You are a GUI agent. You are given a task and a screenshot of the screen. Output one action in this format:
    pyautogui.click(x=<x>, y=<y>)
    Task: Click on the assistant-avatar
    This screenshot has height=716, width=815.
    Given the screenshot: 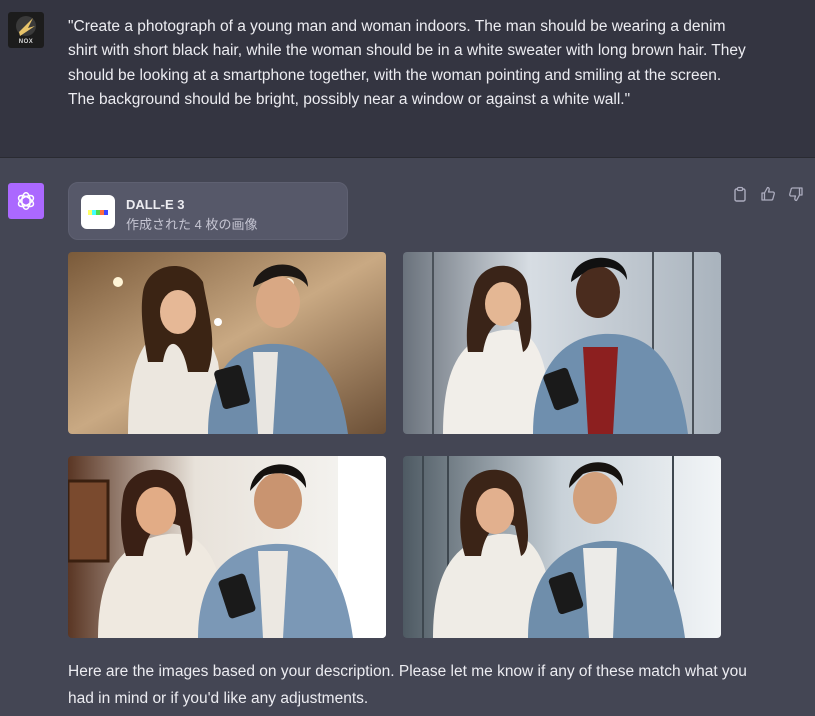 What is the action you would take?
    pyautogui.click(x=26, y=201)
    